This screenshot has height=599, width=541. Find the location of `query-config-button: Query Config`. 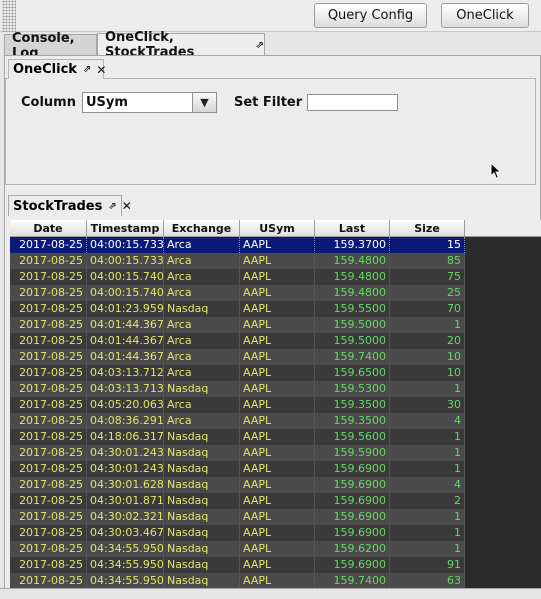

query-config-button: Query Config is located at coordinates (370, 15).